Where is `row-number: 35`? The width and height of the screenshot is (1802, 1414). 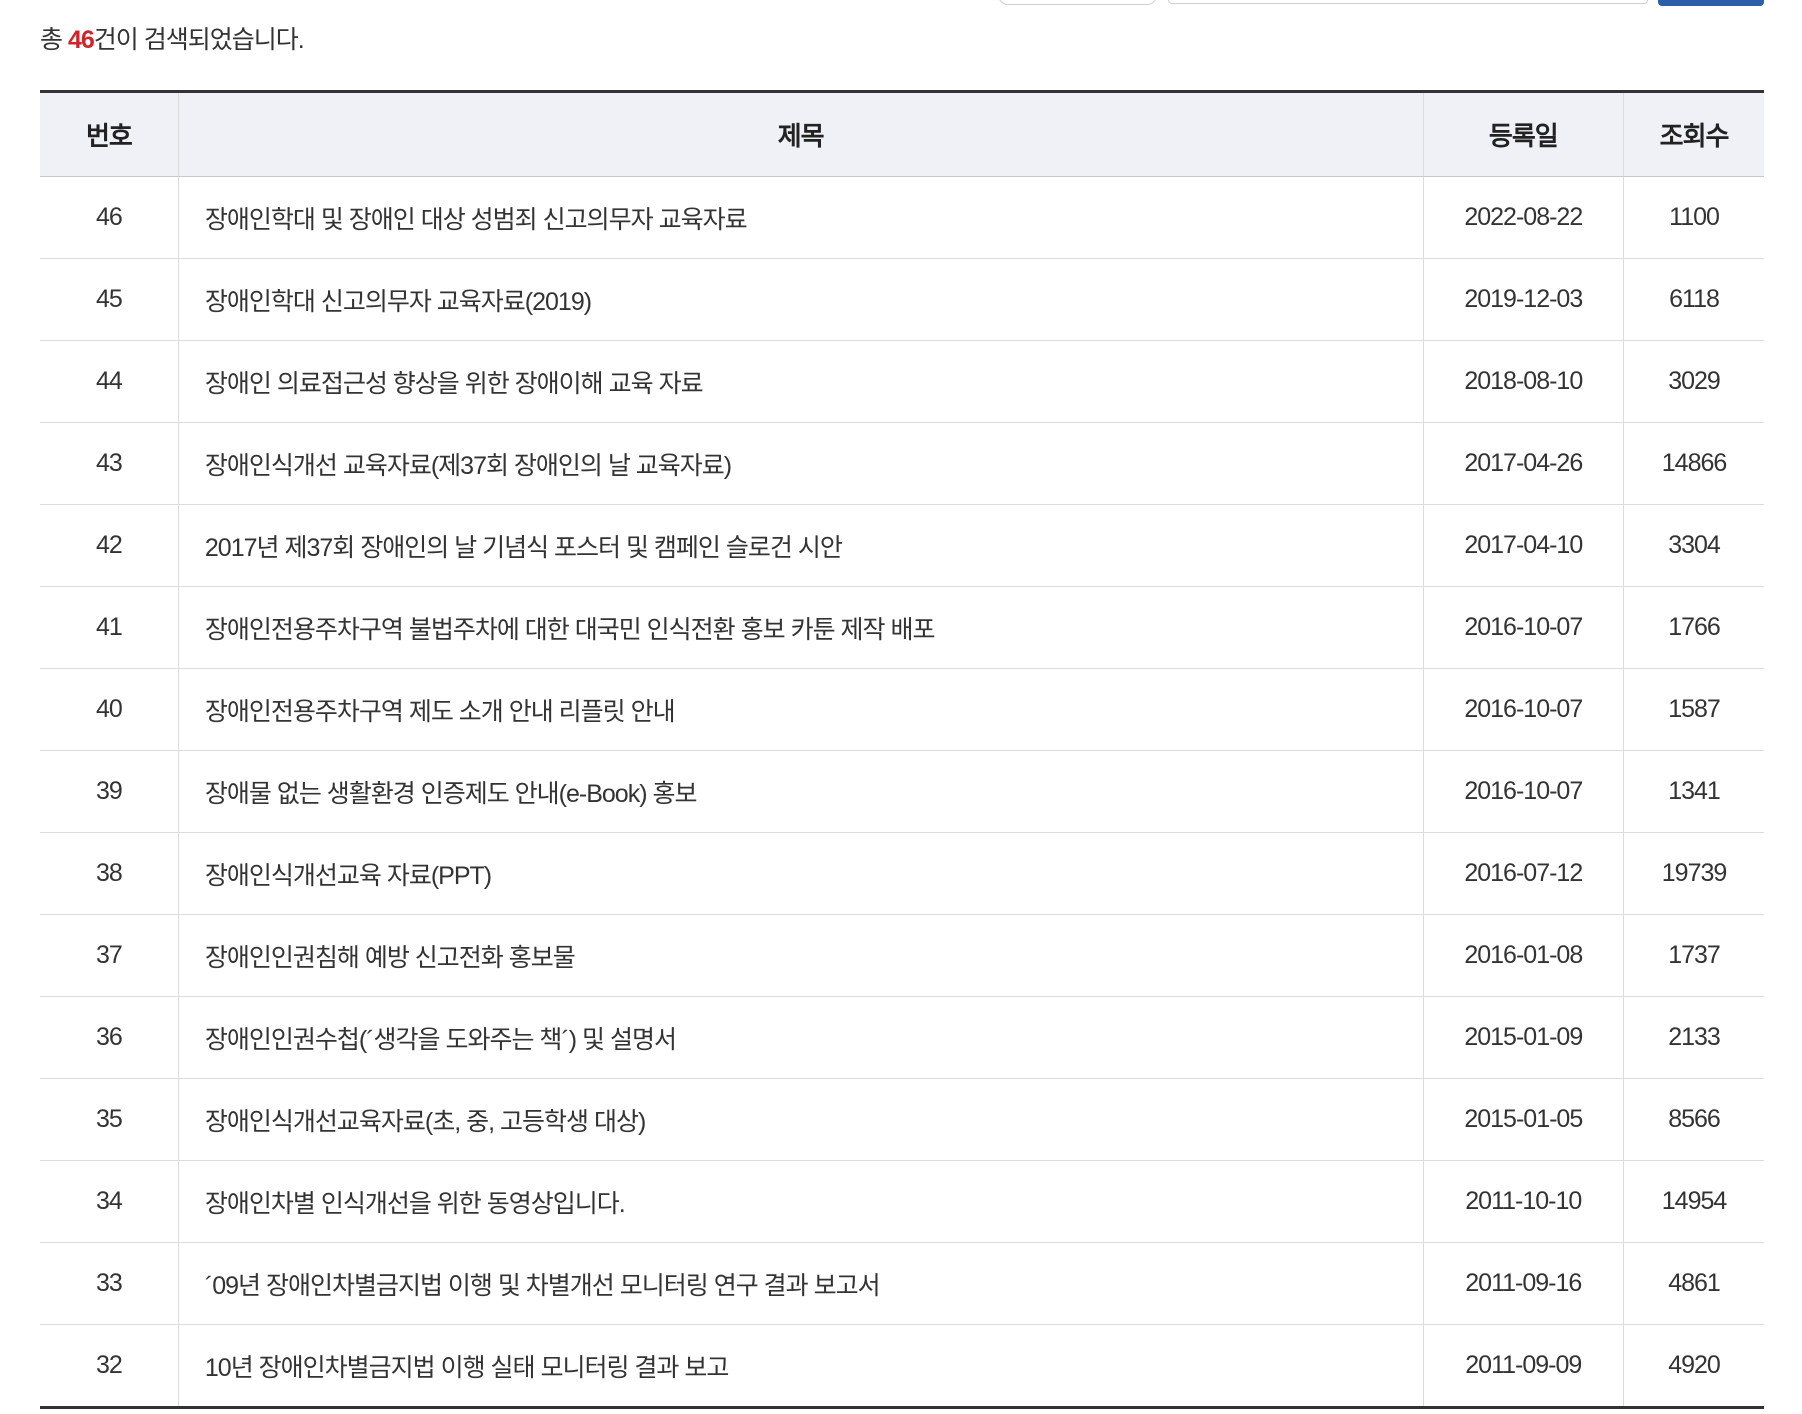 row-number: 35 is located at coordinates (109, 1119).